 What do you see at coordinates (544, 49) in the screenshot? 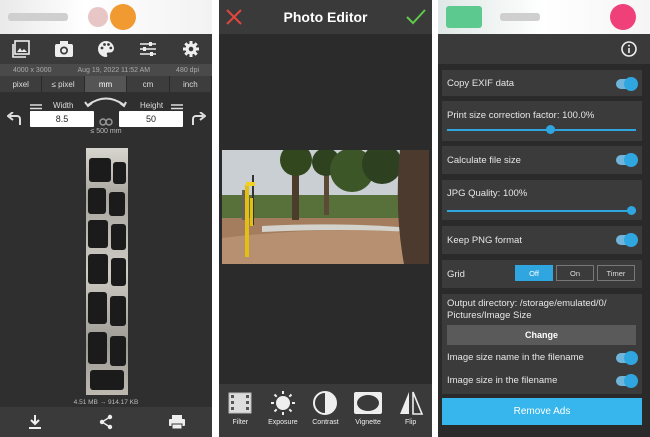
I see `settings-header` at bounding box center [544, 49].